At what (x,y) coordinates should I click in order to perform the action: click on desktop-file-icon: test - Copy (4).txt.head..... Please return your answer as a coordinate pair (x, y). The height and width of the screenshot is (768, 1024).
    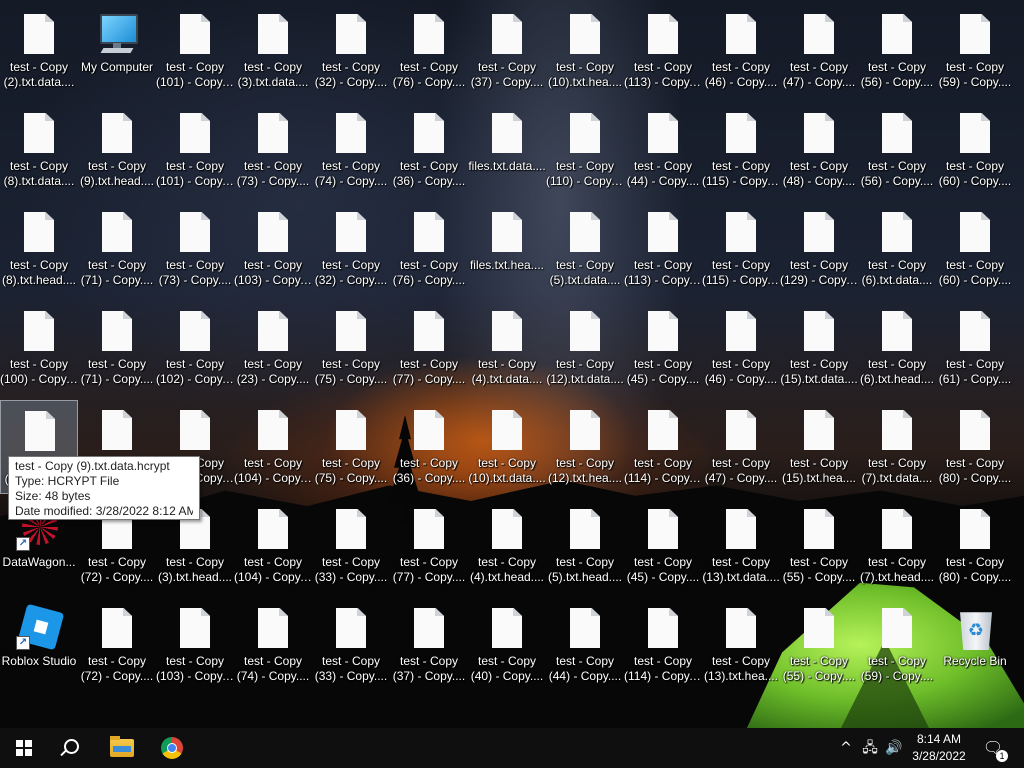
    Looking at the image, I should click on (507, 546).